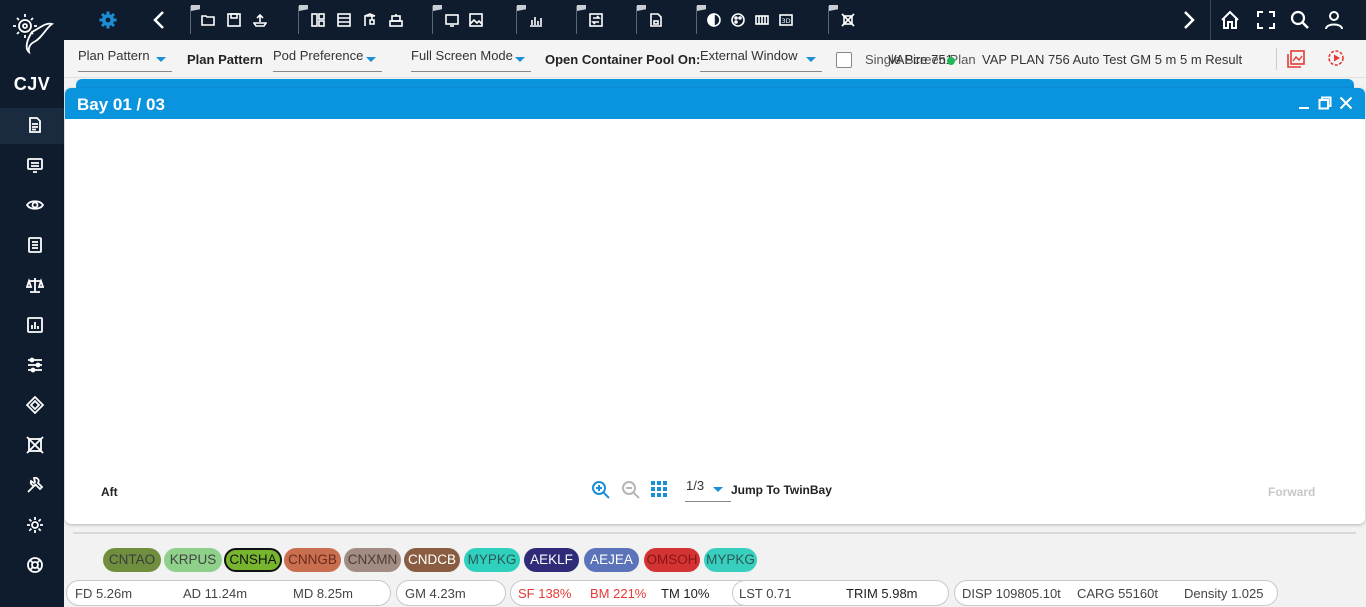 This screenshot has height=607, width=1366. Describe the element at coordinates (37, 247) in the screenshot. I see `checklist-icon` at that location.